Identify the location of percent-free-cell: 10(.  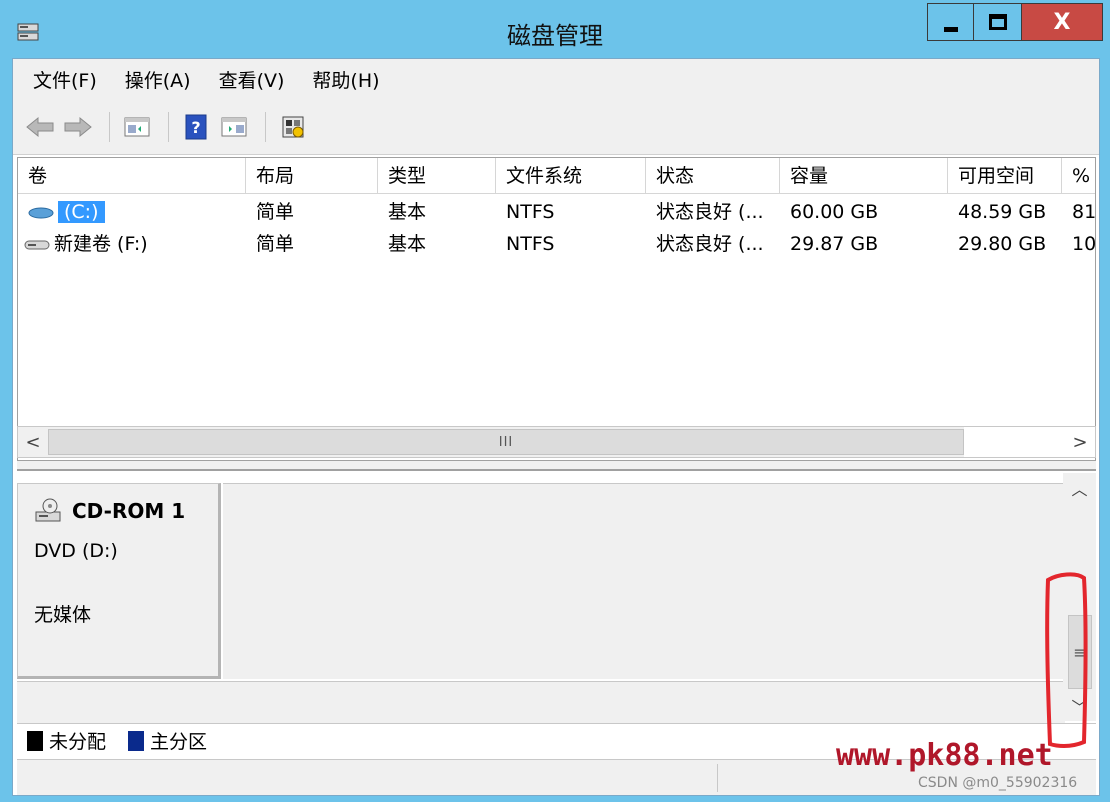
(1084, 244).